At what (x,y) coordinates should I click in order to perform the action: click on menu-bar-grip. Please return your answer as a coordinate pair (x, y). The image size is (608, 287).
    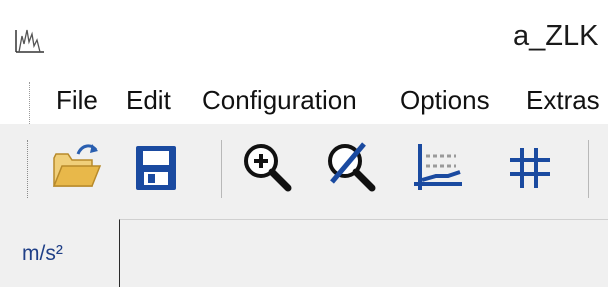
    Looking at the image, I should click on (29, 103).